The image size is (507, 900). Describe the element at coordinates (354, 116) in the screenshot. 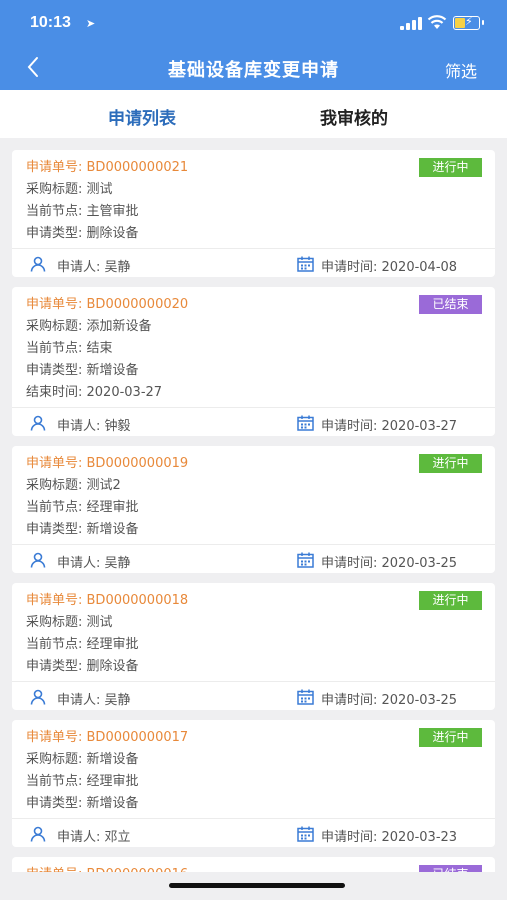

I see `tab-my-reviews: 我审核的` at that location.